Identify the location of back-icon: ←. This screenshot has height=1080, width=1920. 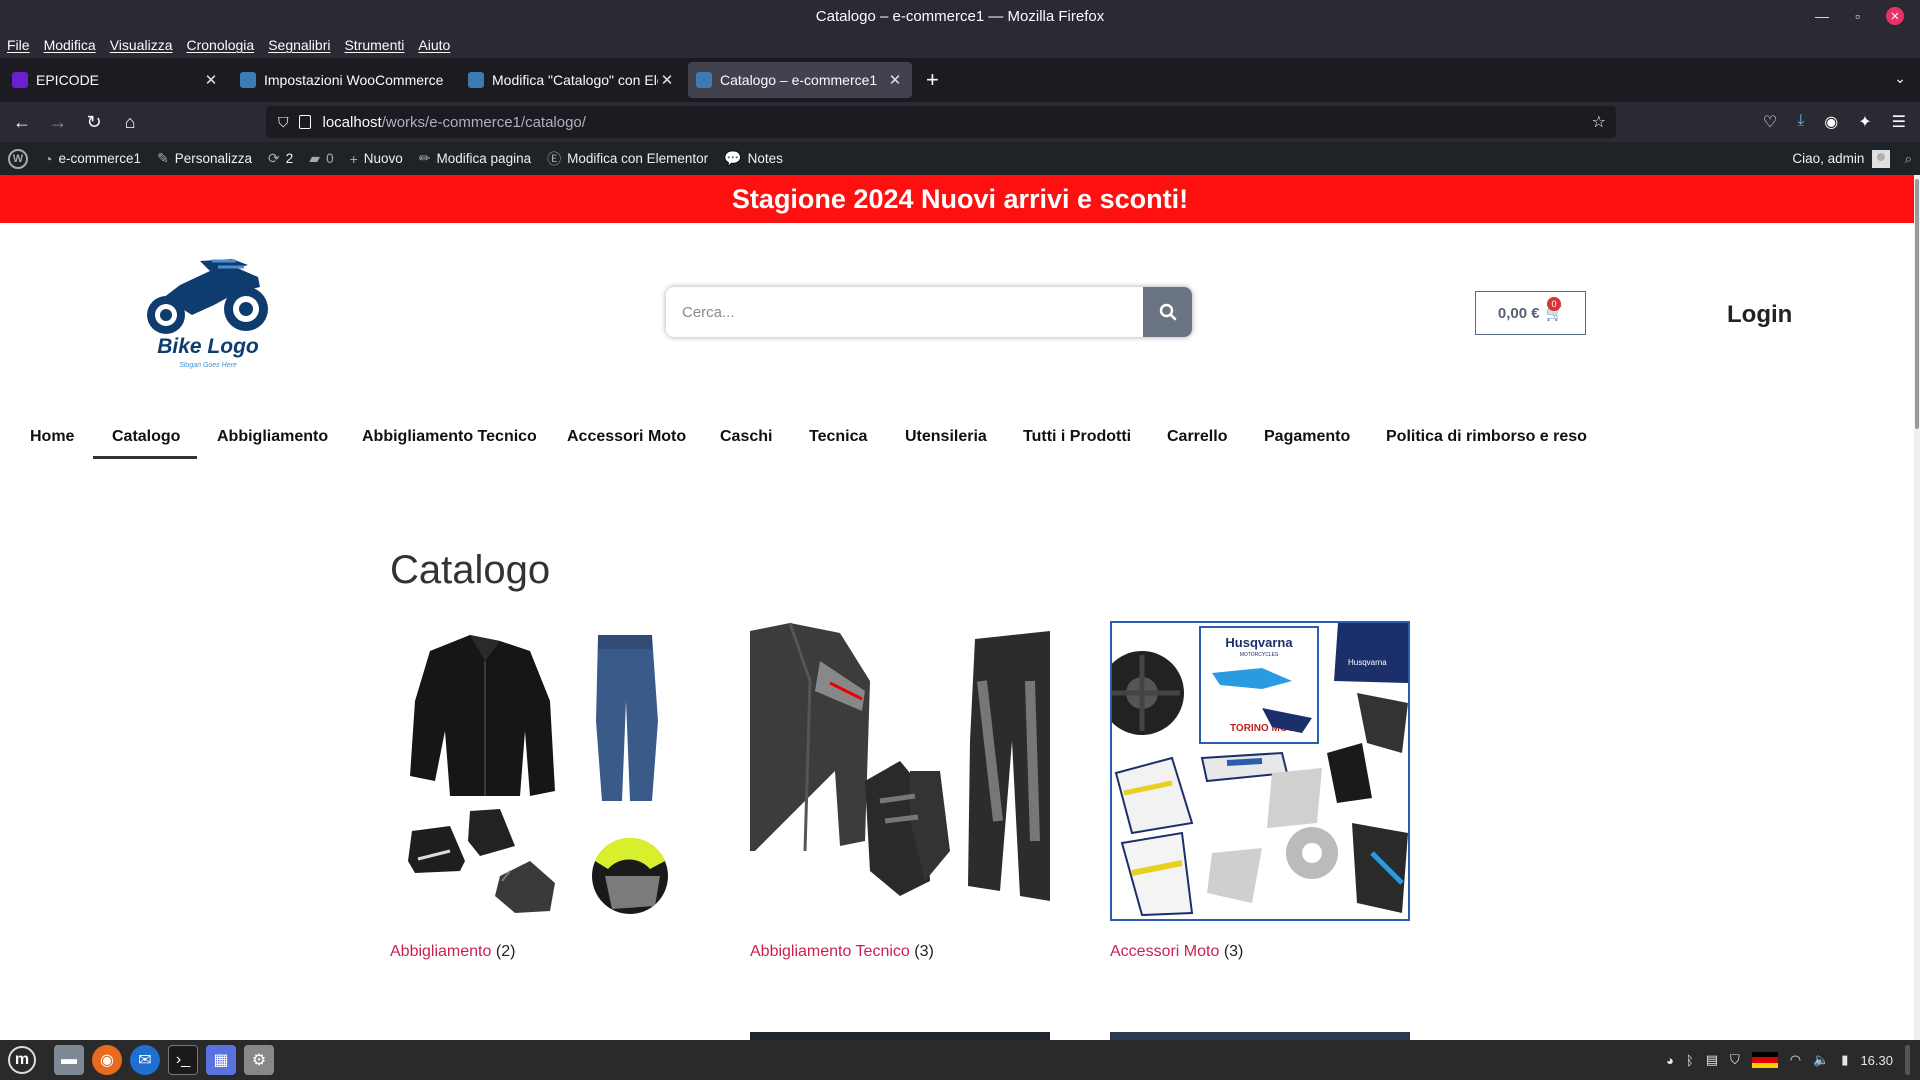
(22, 122).